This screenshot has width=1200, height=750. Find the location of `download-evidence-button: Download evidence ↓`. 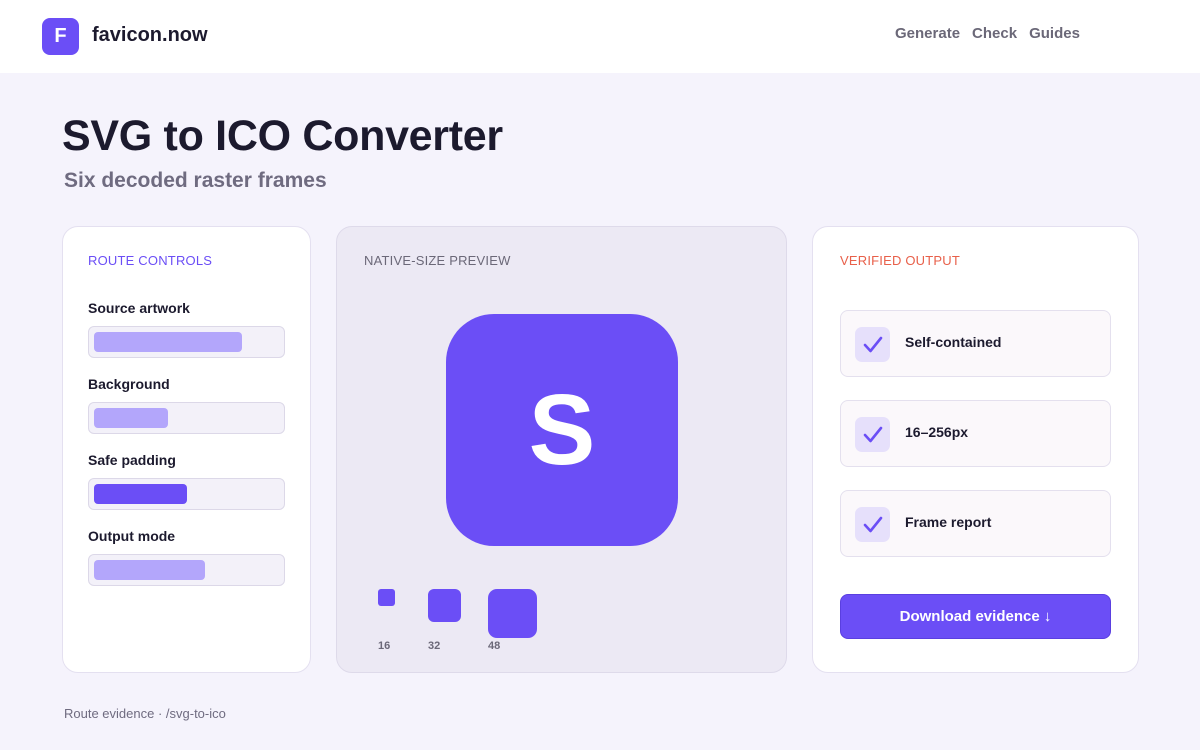

download-evidence-button: Download evidence ↓ is located at coordinates (975, 616).